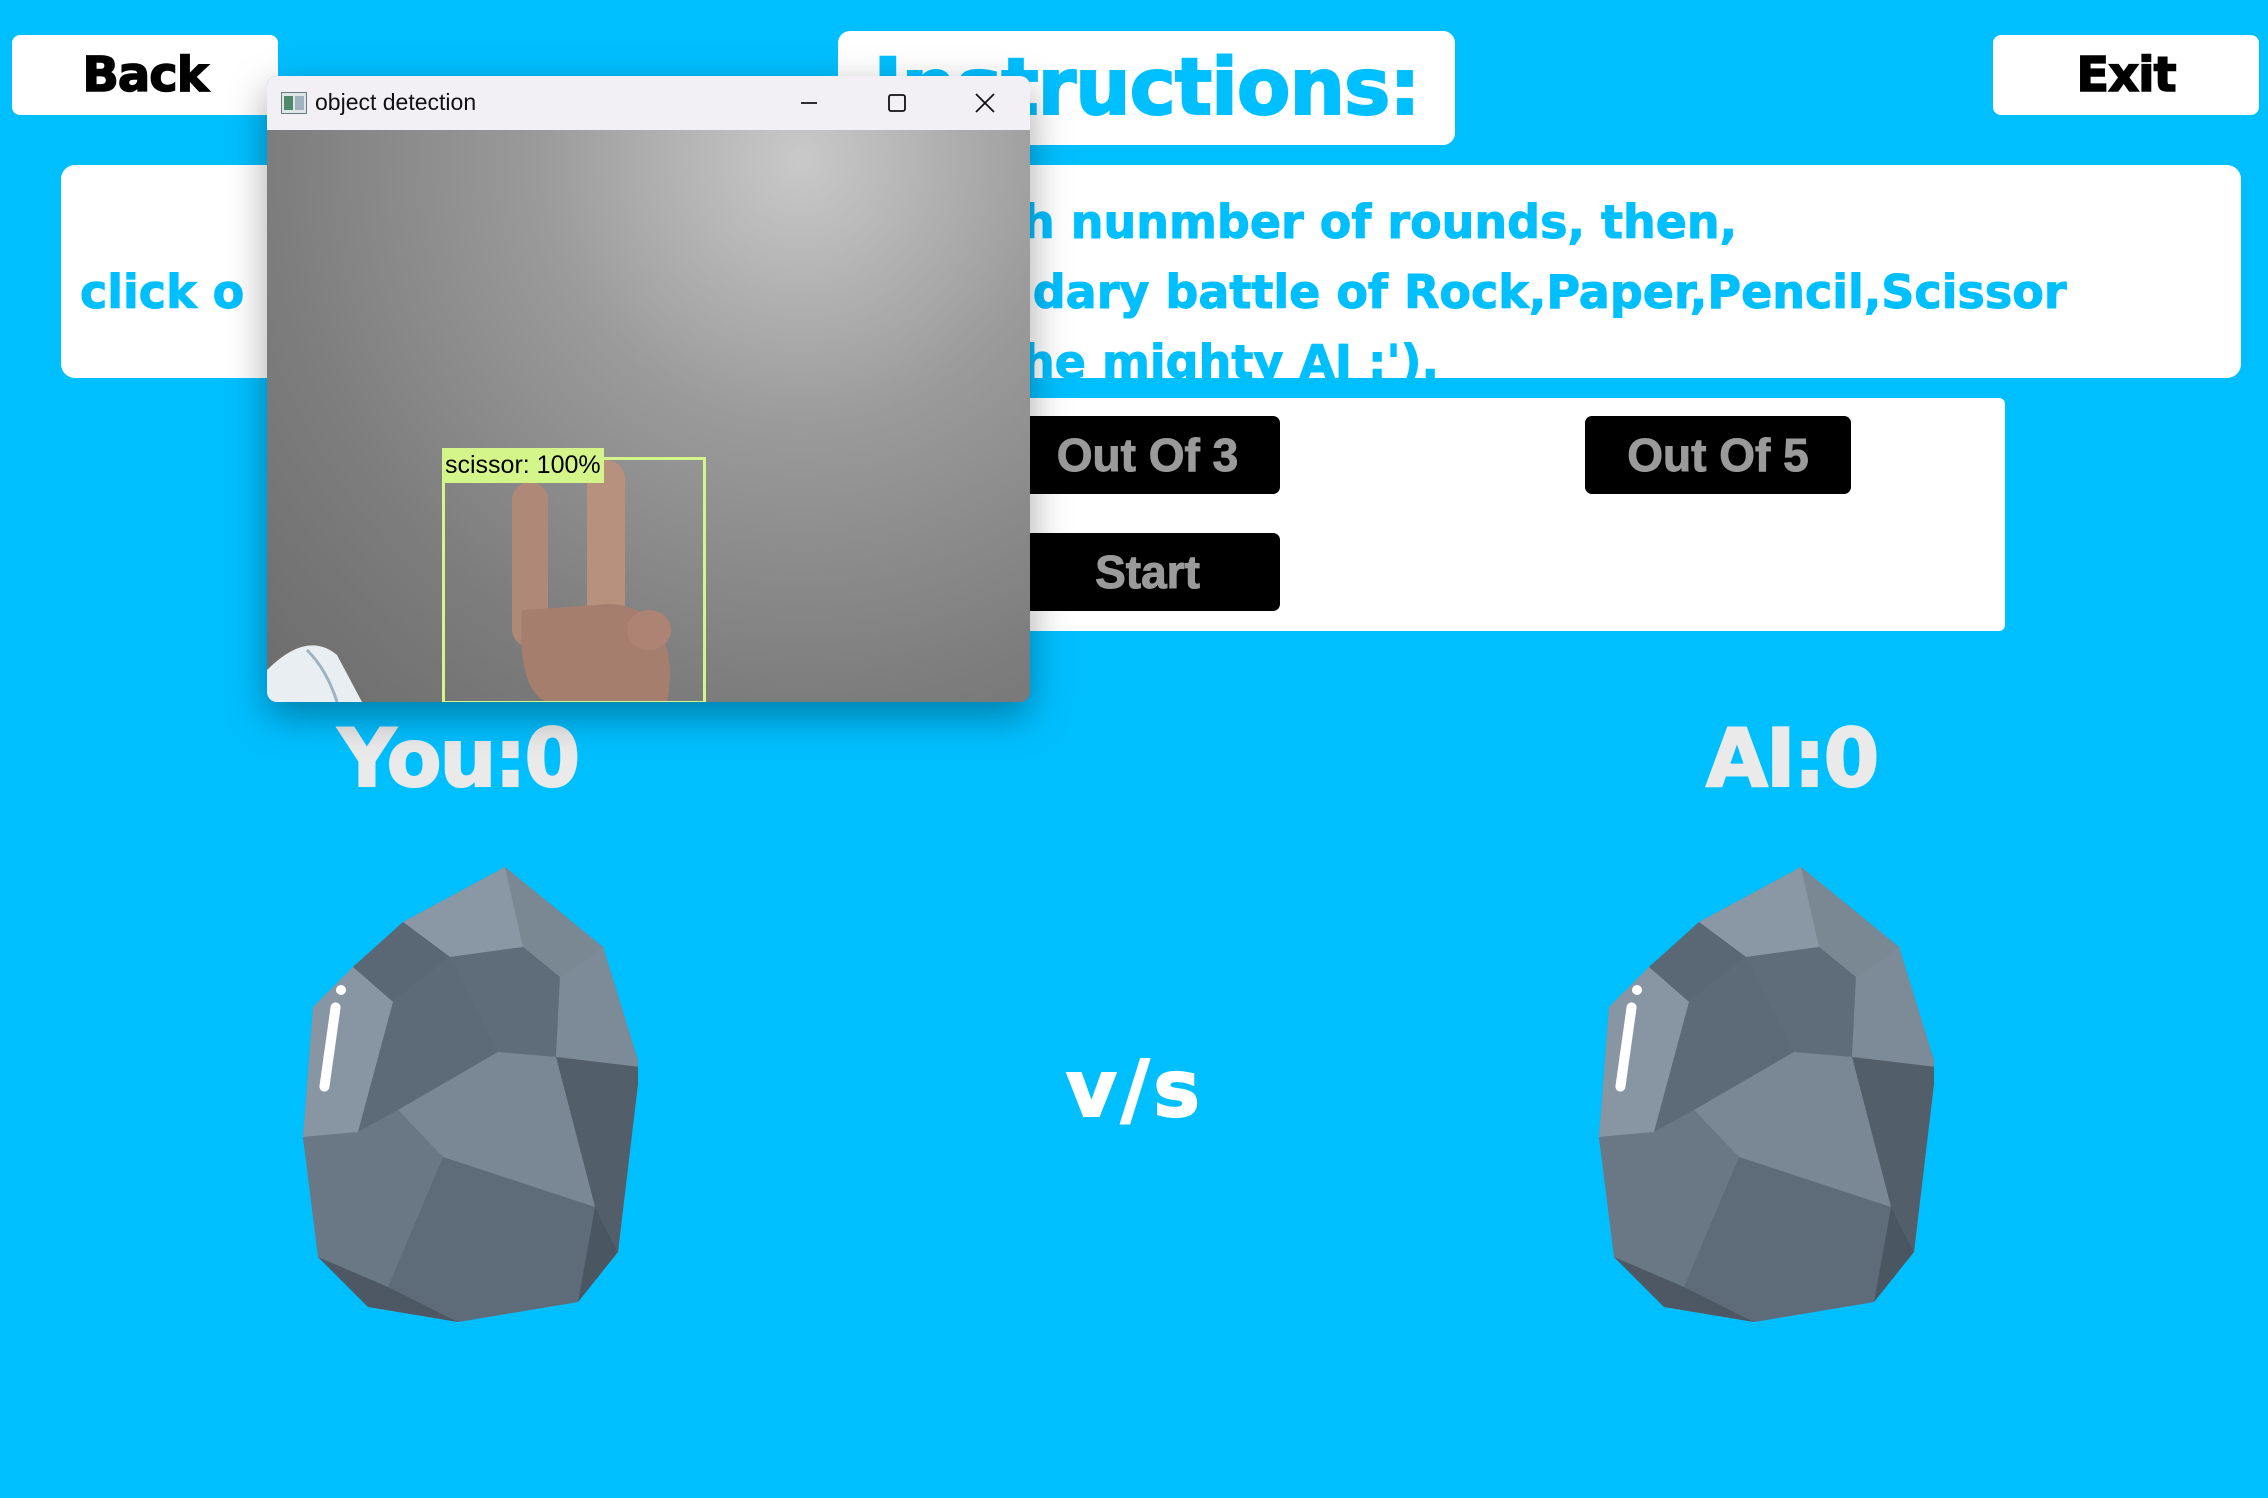 This screenshot has height=1498, width=2268. What do you see at coordinates (1368, 222) in the screenshot?
I see `instructions-line-1: th nunmber of rounds, then,` at bounding box center [1368, 222].